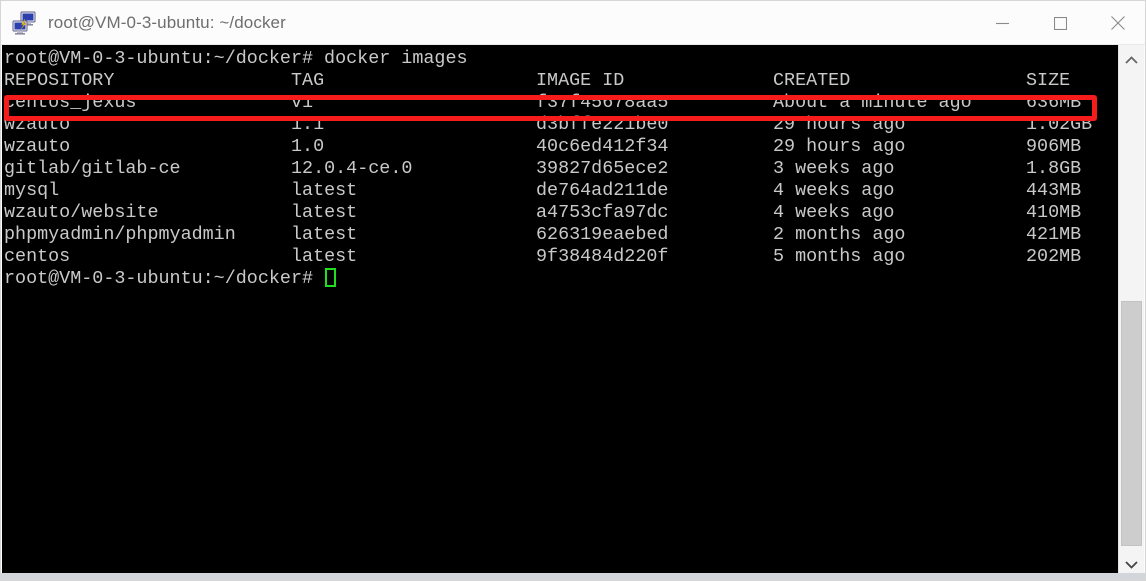  I want to click on cell-repository: mysql, so click(32, 190).